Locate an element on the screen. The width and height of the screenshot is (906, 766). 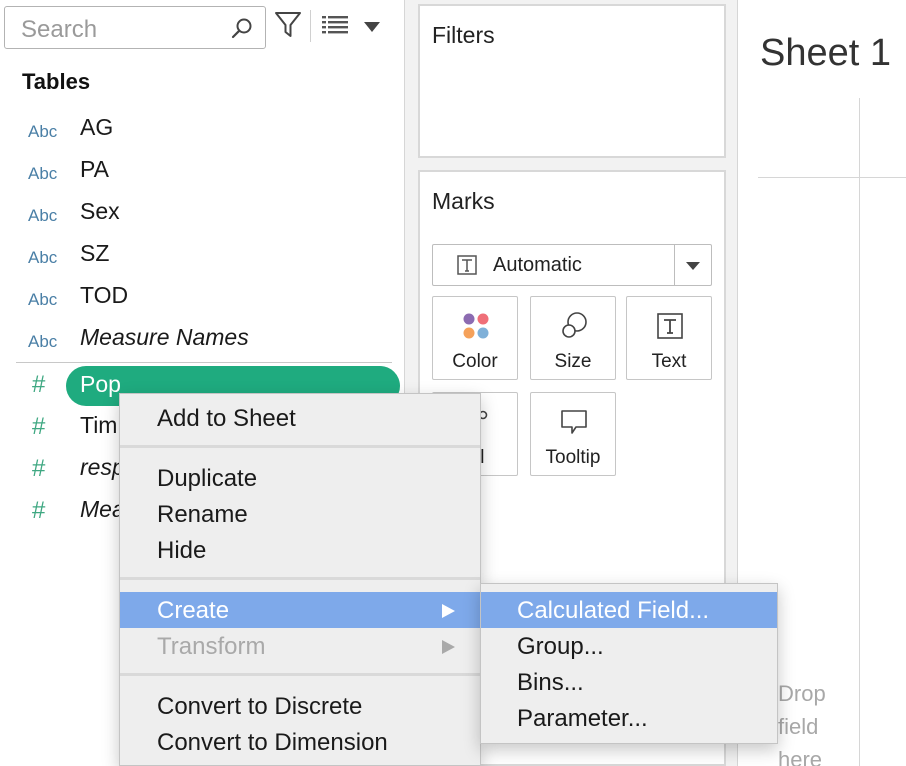
mark-type-value: Automatic is located at coordinates (537, 265).